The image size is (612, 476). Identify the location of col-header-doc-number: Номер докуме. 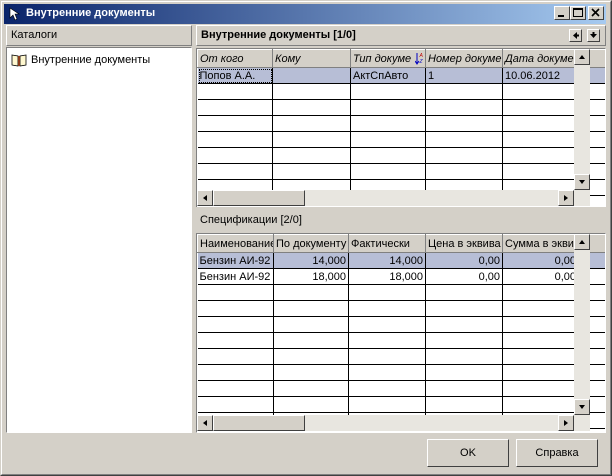
(464, 58).